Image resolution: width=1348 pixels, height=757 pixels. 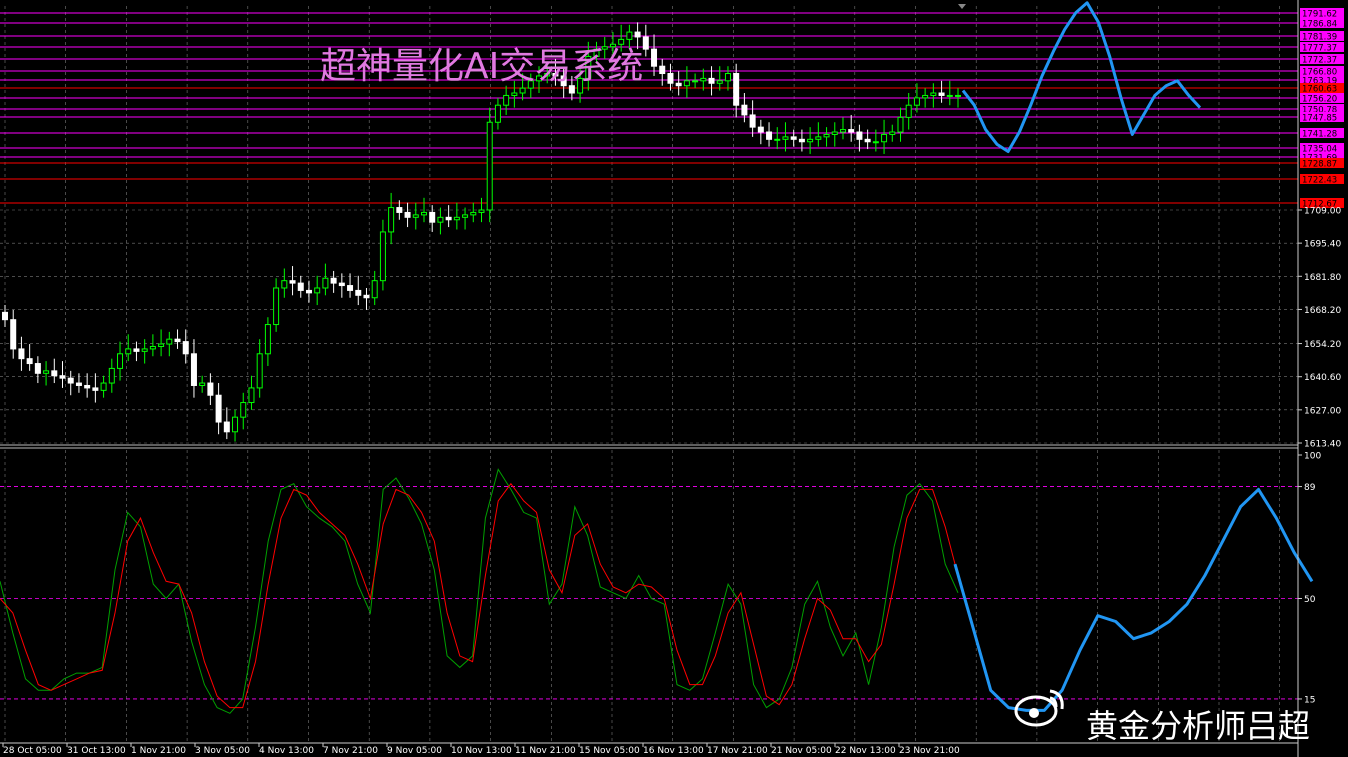 What do you see at coordinates (865, 751) in the screenshot?
I see `x-tick-label: 22 Nov 13:00` at bounding box center [865, 751].